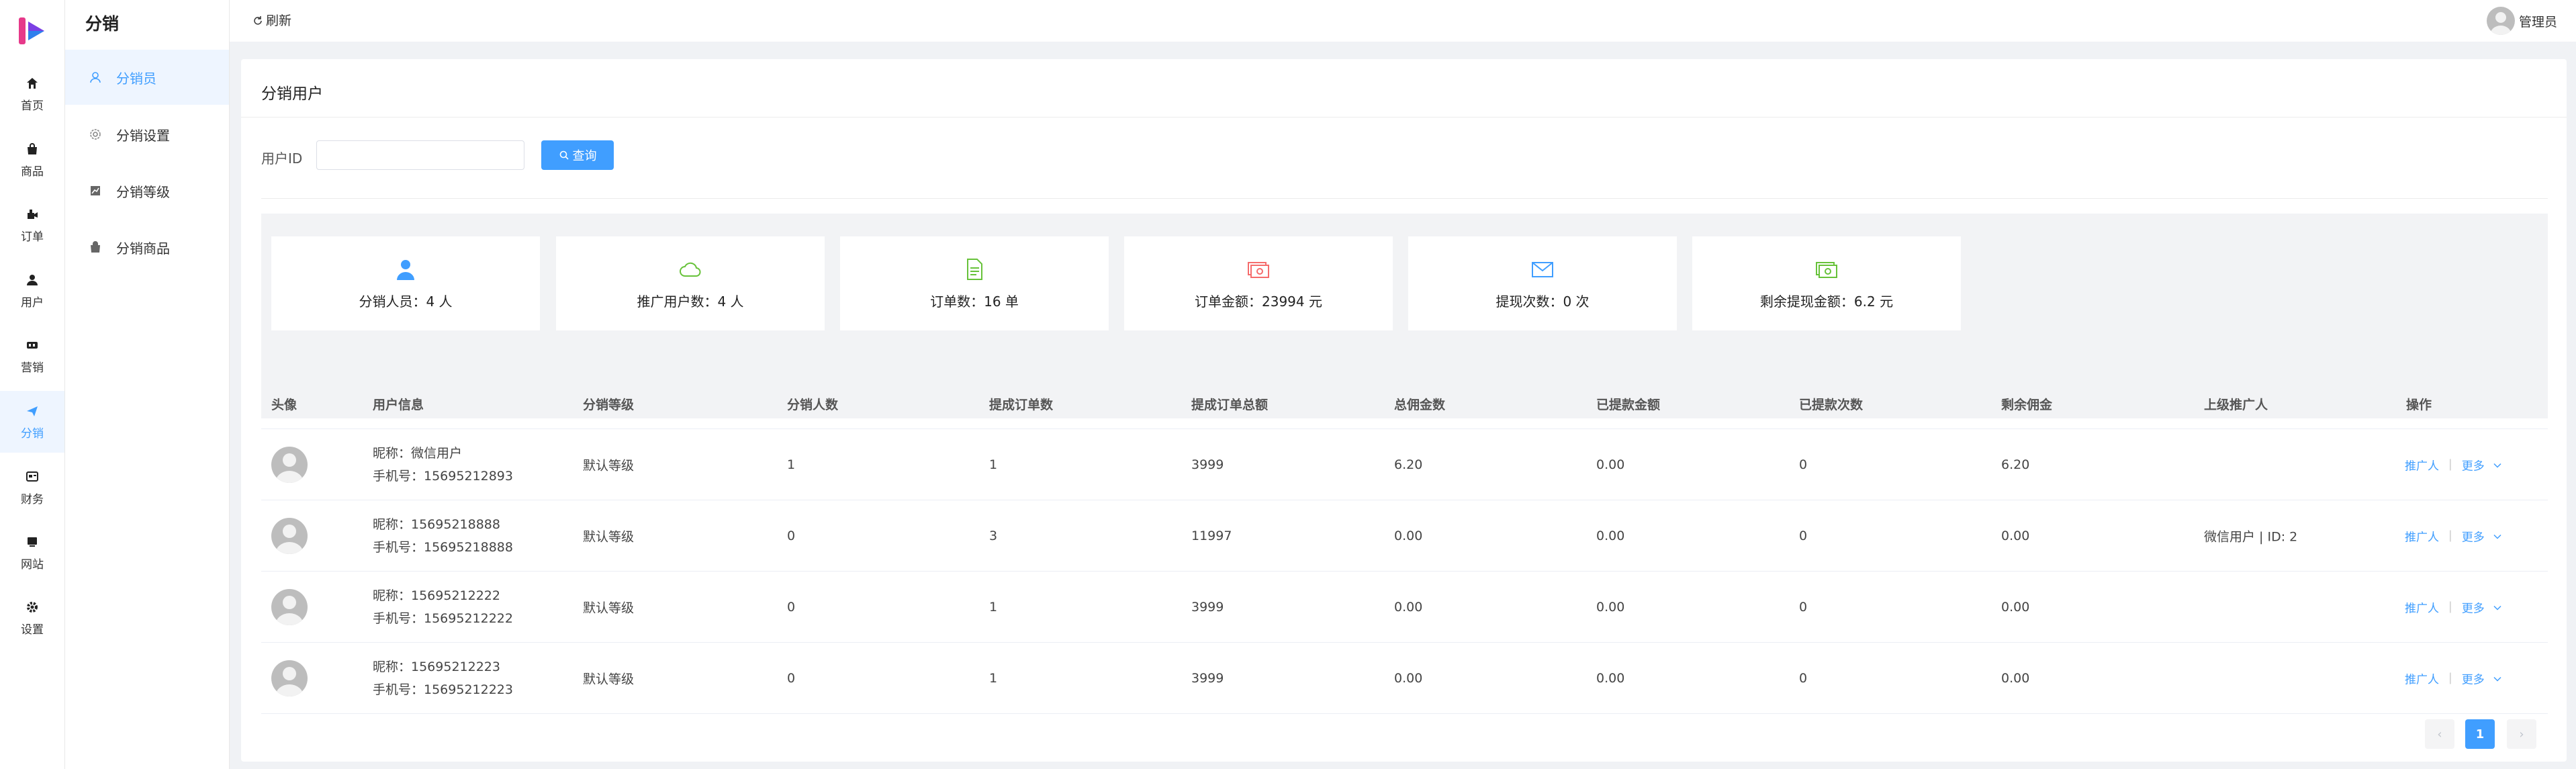  I want to click on stat-orders: 订单数：16 单, so click(974, 283).